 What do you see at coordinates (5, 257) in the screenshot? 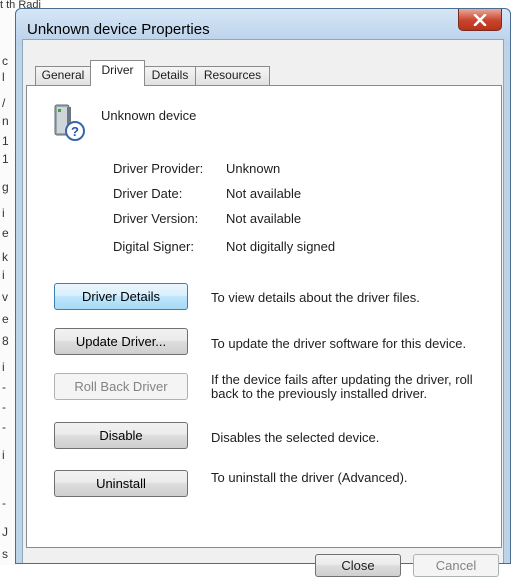
I see `background-text: k` at bounding box center [5, 257].